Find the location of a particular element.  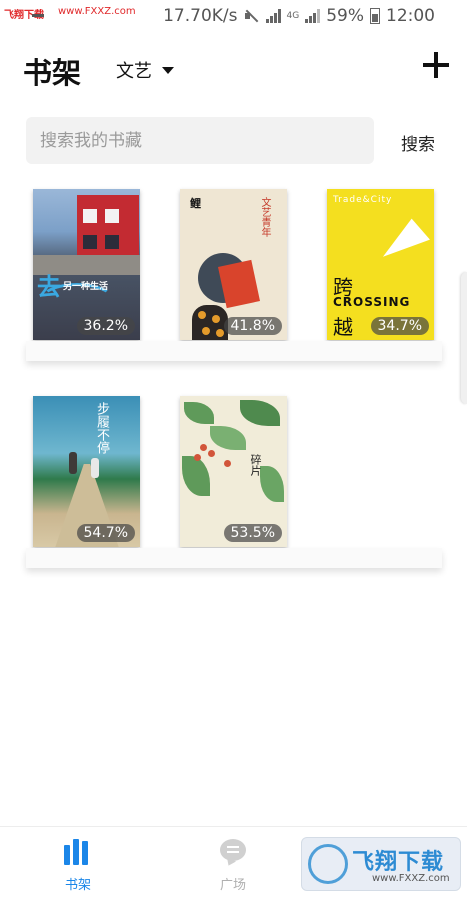

cell-signal-icon is located at coordinates (313, 16).